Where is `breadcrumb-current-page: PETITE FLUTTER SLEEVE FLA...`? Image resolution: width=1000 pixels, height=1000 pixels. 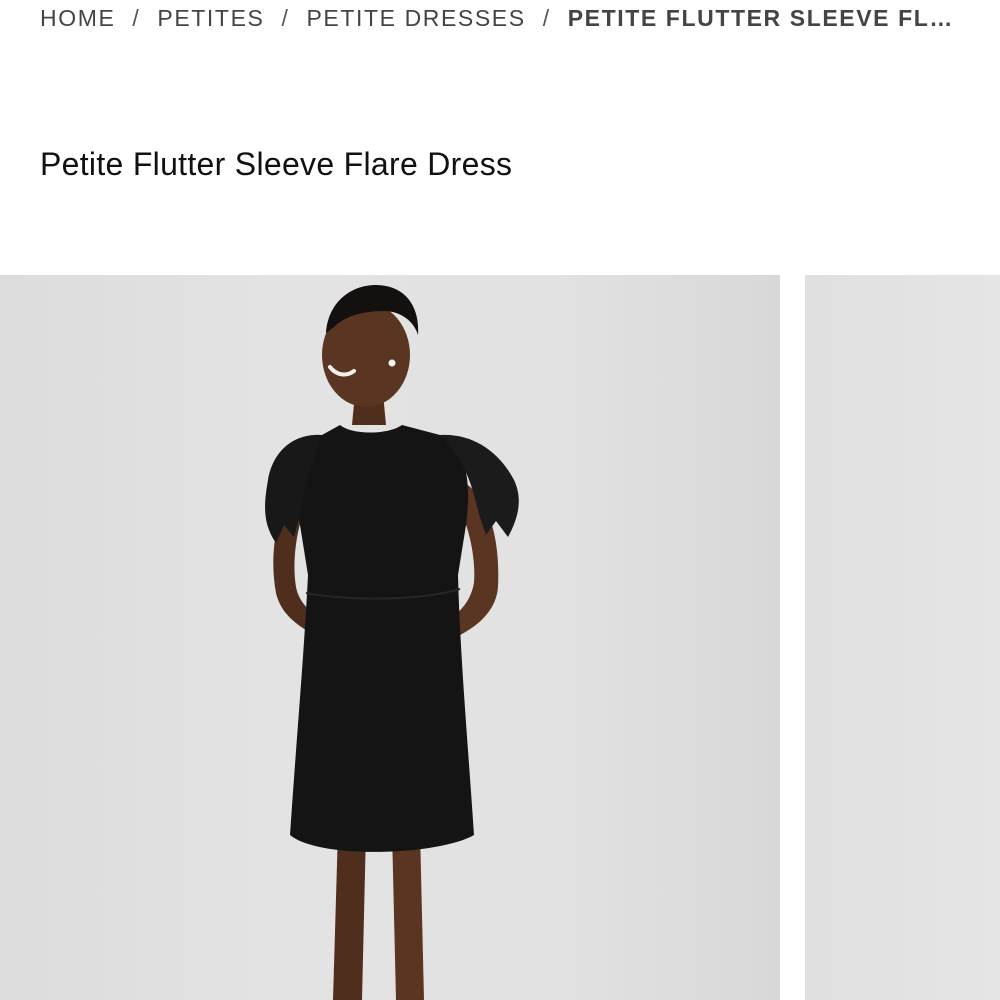
breadcrumb-current-page: PETITE FLUTTER SLEEVE FLA... is located at coordinates (762, 17).